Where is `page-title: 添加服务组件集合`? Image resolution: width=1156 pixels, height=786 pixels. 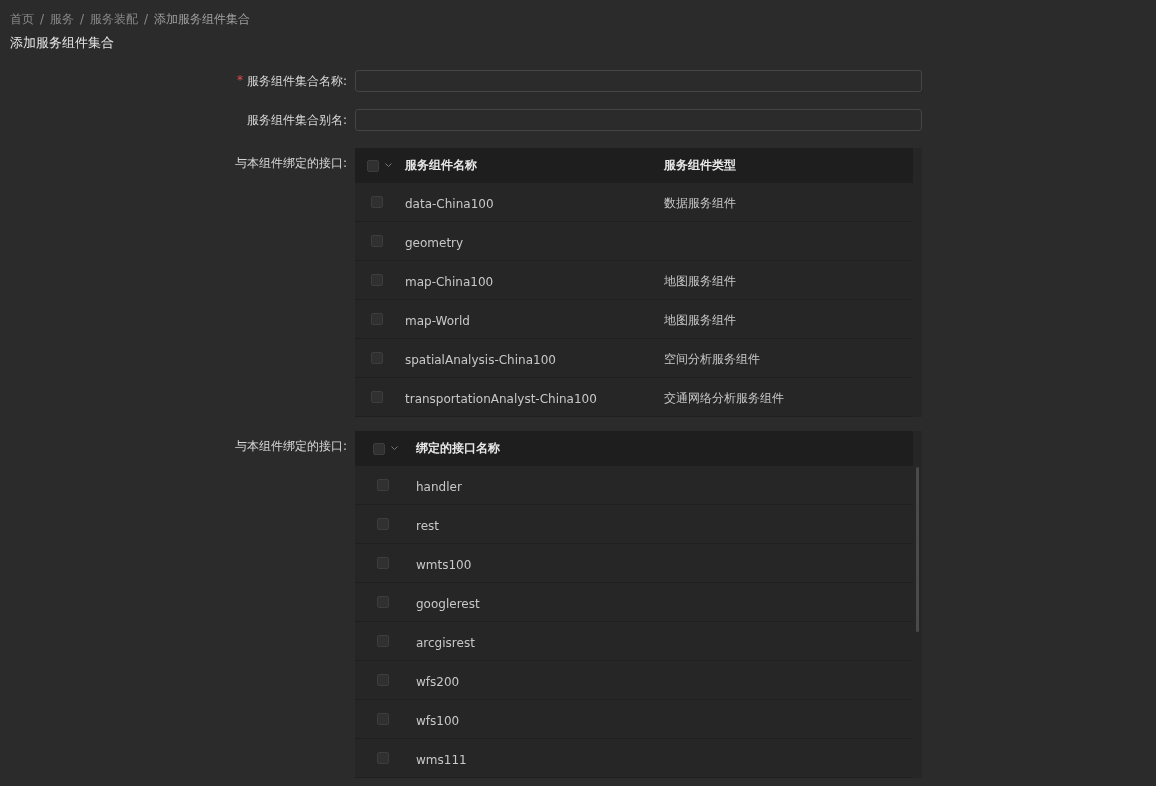
page-title: 添加服务组件集合 is located at coordinates (62, 43).